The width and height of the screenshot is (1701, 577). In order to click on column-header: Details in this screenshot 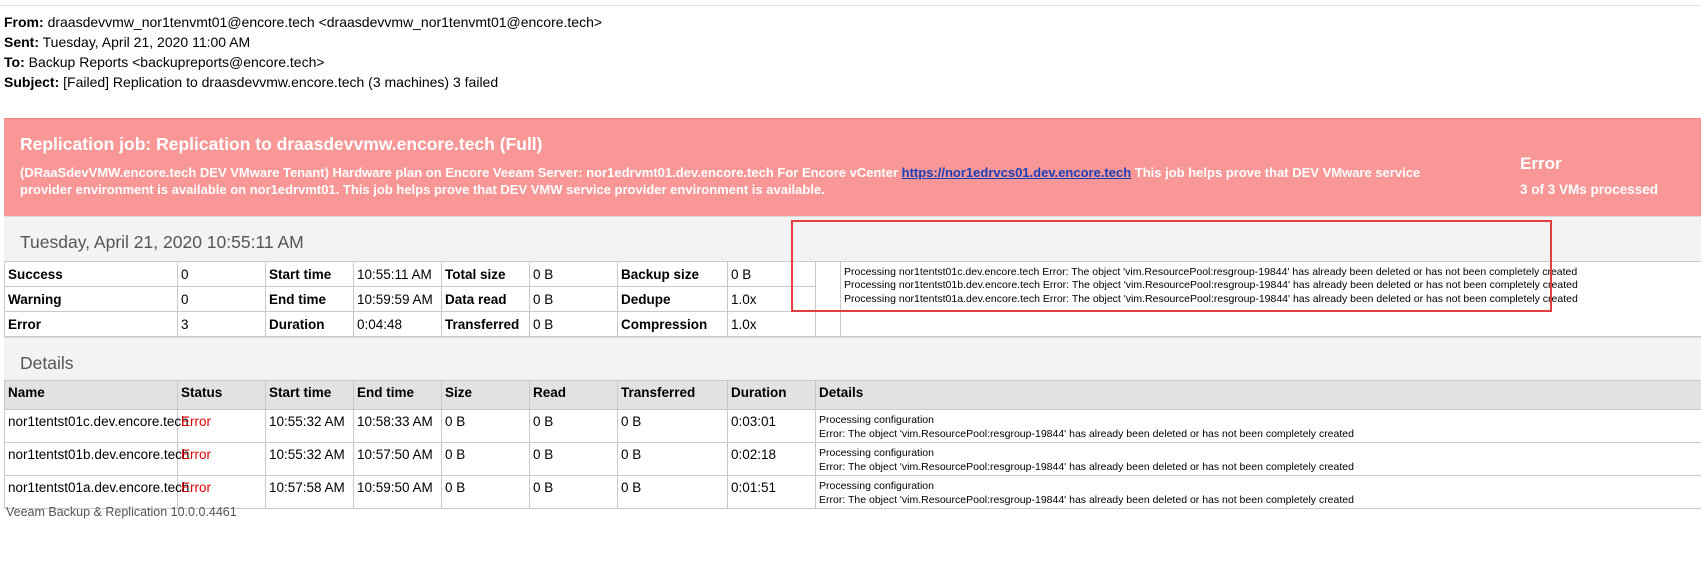, I will do `click(1258, 395)`.